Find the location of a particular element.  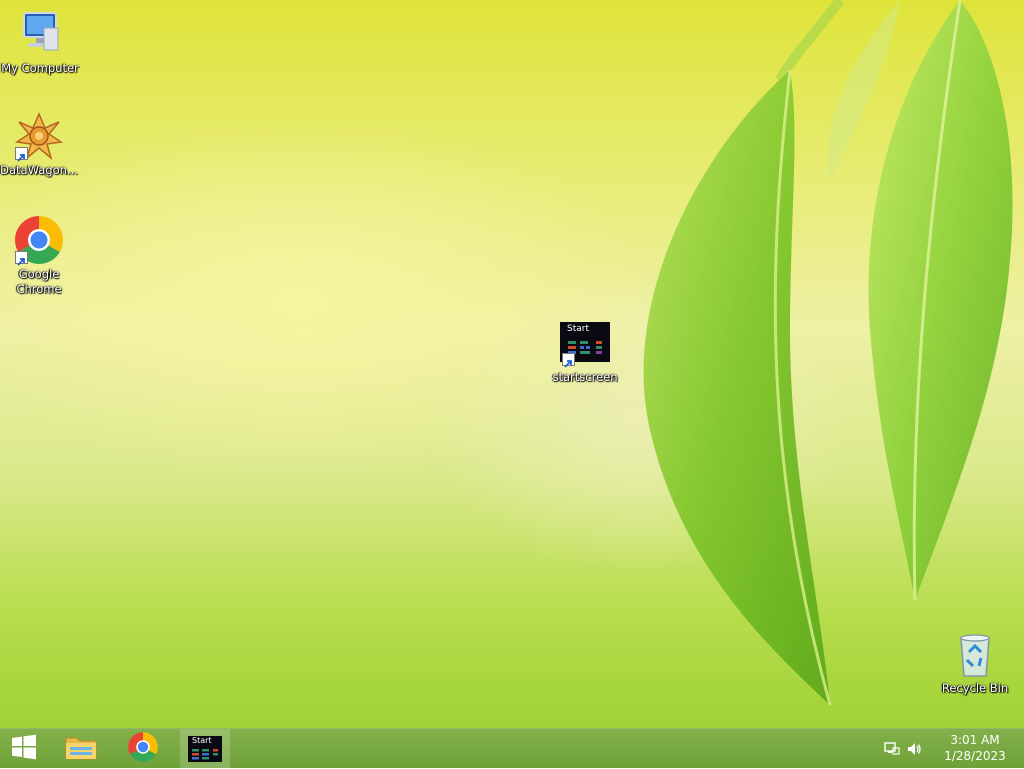

desktop-icon-recycle-bin: Recycle Bin is located at coordinates (975, 662).